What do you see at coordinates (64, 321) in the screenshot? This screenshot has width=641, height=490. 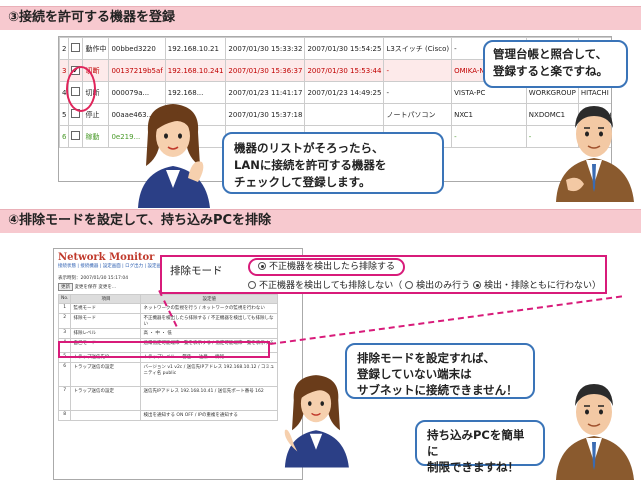 I see `settings-cell-i: 2` at bounding box center [64, 321].